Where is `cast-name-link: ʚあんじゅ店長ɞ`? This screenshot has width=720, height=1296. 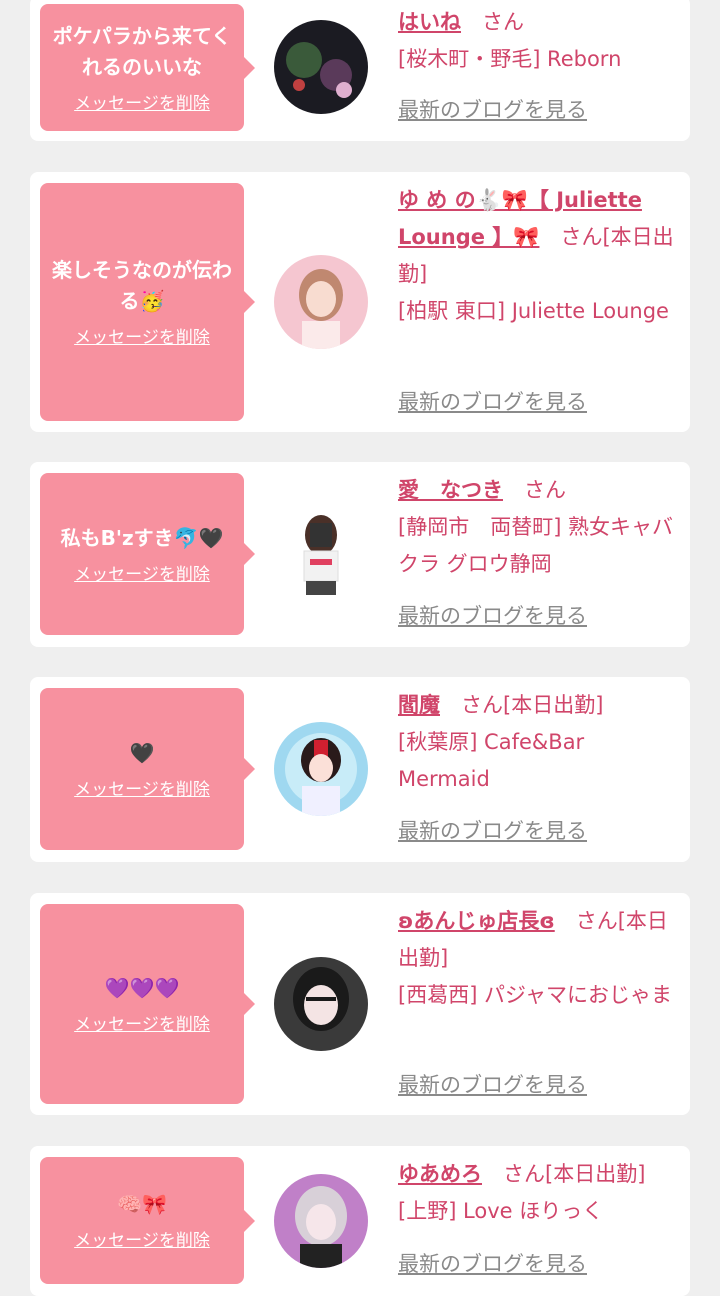
cast-name-link: ʚあんじゅ店長ɞ is located at coordinates (476, 921).